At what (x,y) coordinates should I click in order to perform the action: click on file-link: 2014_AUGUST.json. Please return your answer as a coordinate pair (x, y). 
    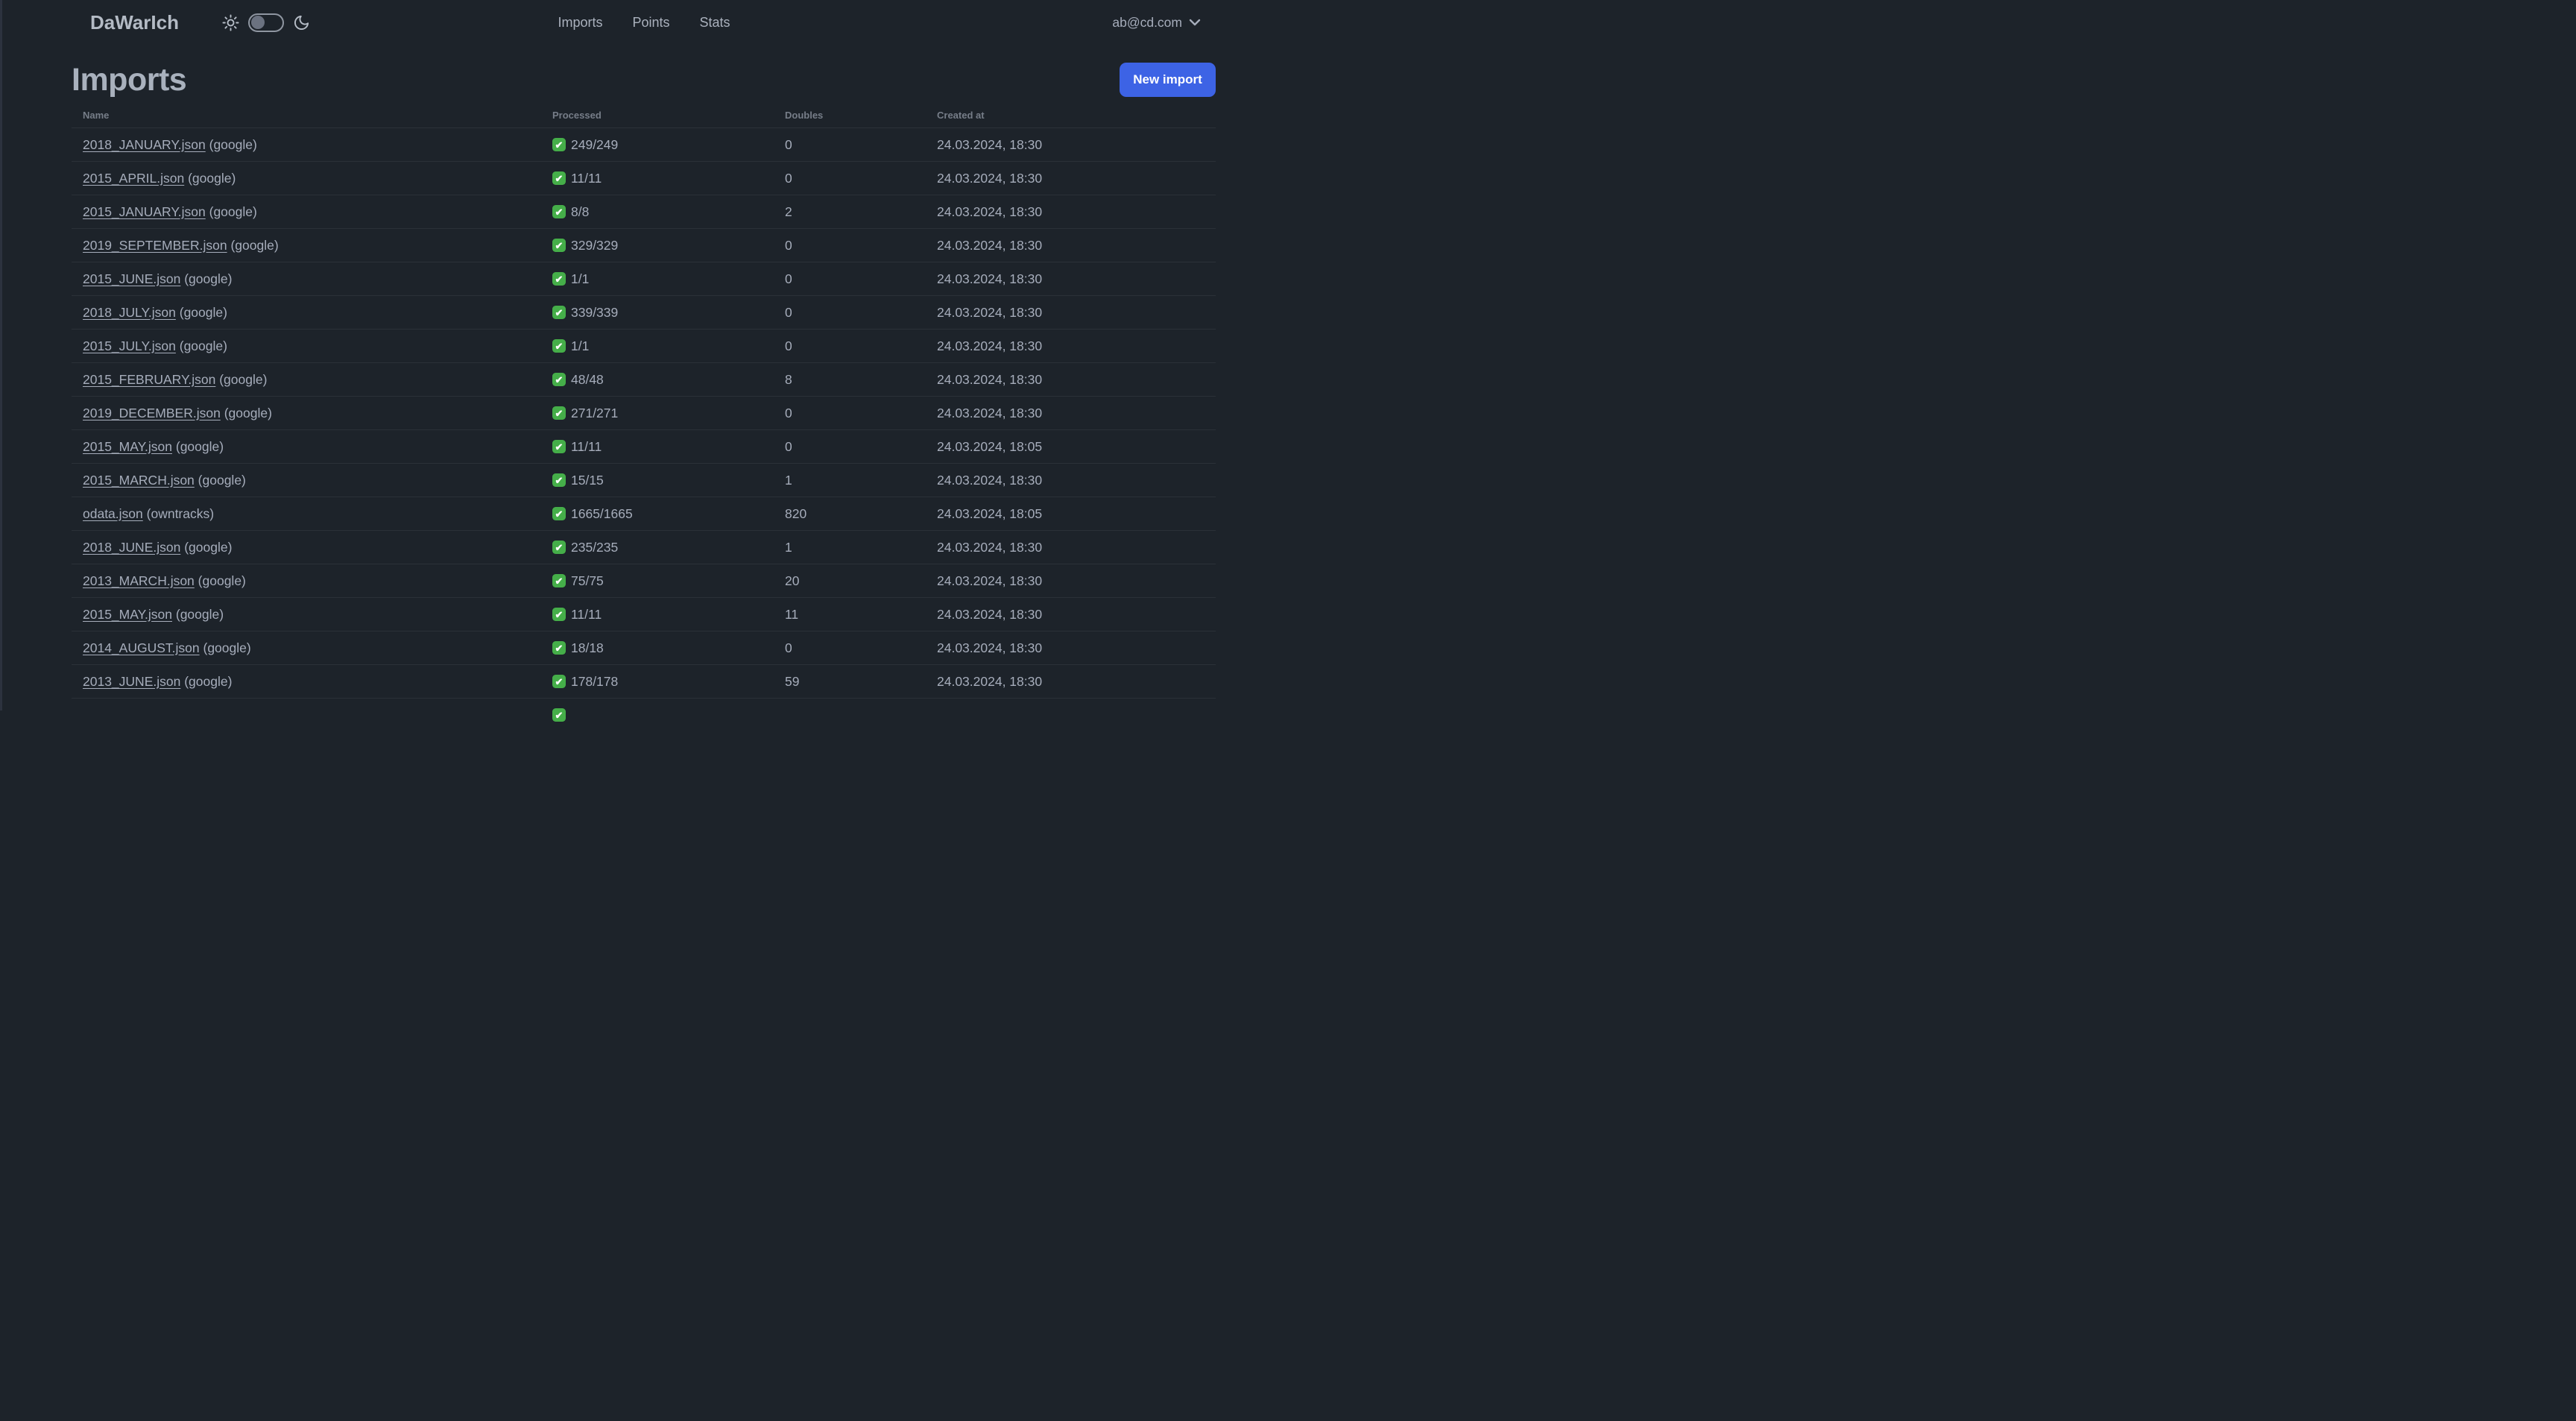
    Looking at the image, I should click on (141, 647).